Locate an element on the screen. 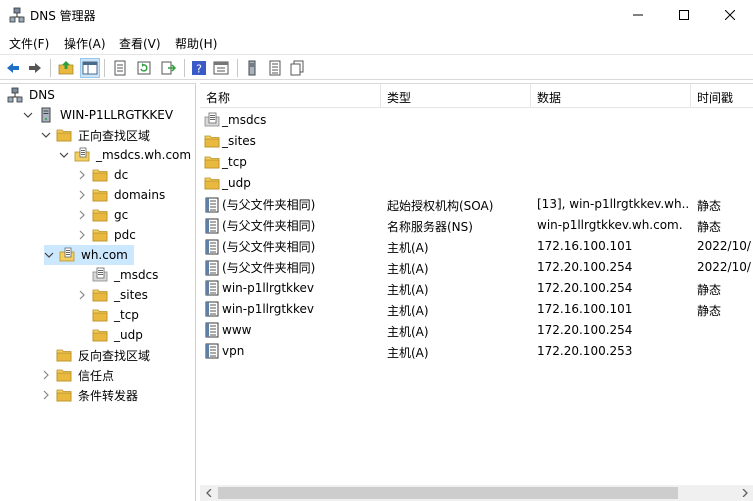 This screenshot has height=501, width=753. record-row: www 主机(A) 172.20.100.254 is located at coordinates (476, 330).